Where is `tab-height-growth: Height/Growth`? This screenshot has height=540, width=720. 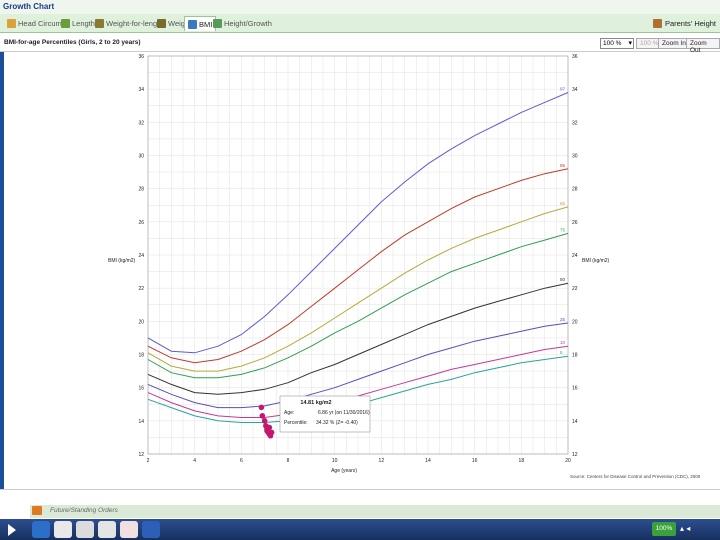 tab-height-growth: Height/Growth is located at coordinates (242, 23).